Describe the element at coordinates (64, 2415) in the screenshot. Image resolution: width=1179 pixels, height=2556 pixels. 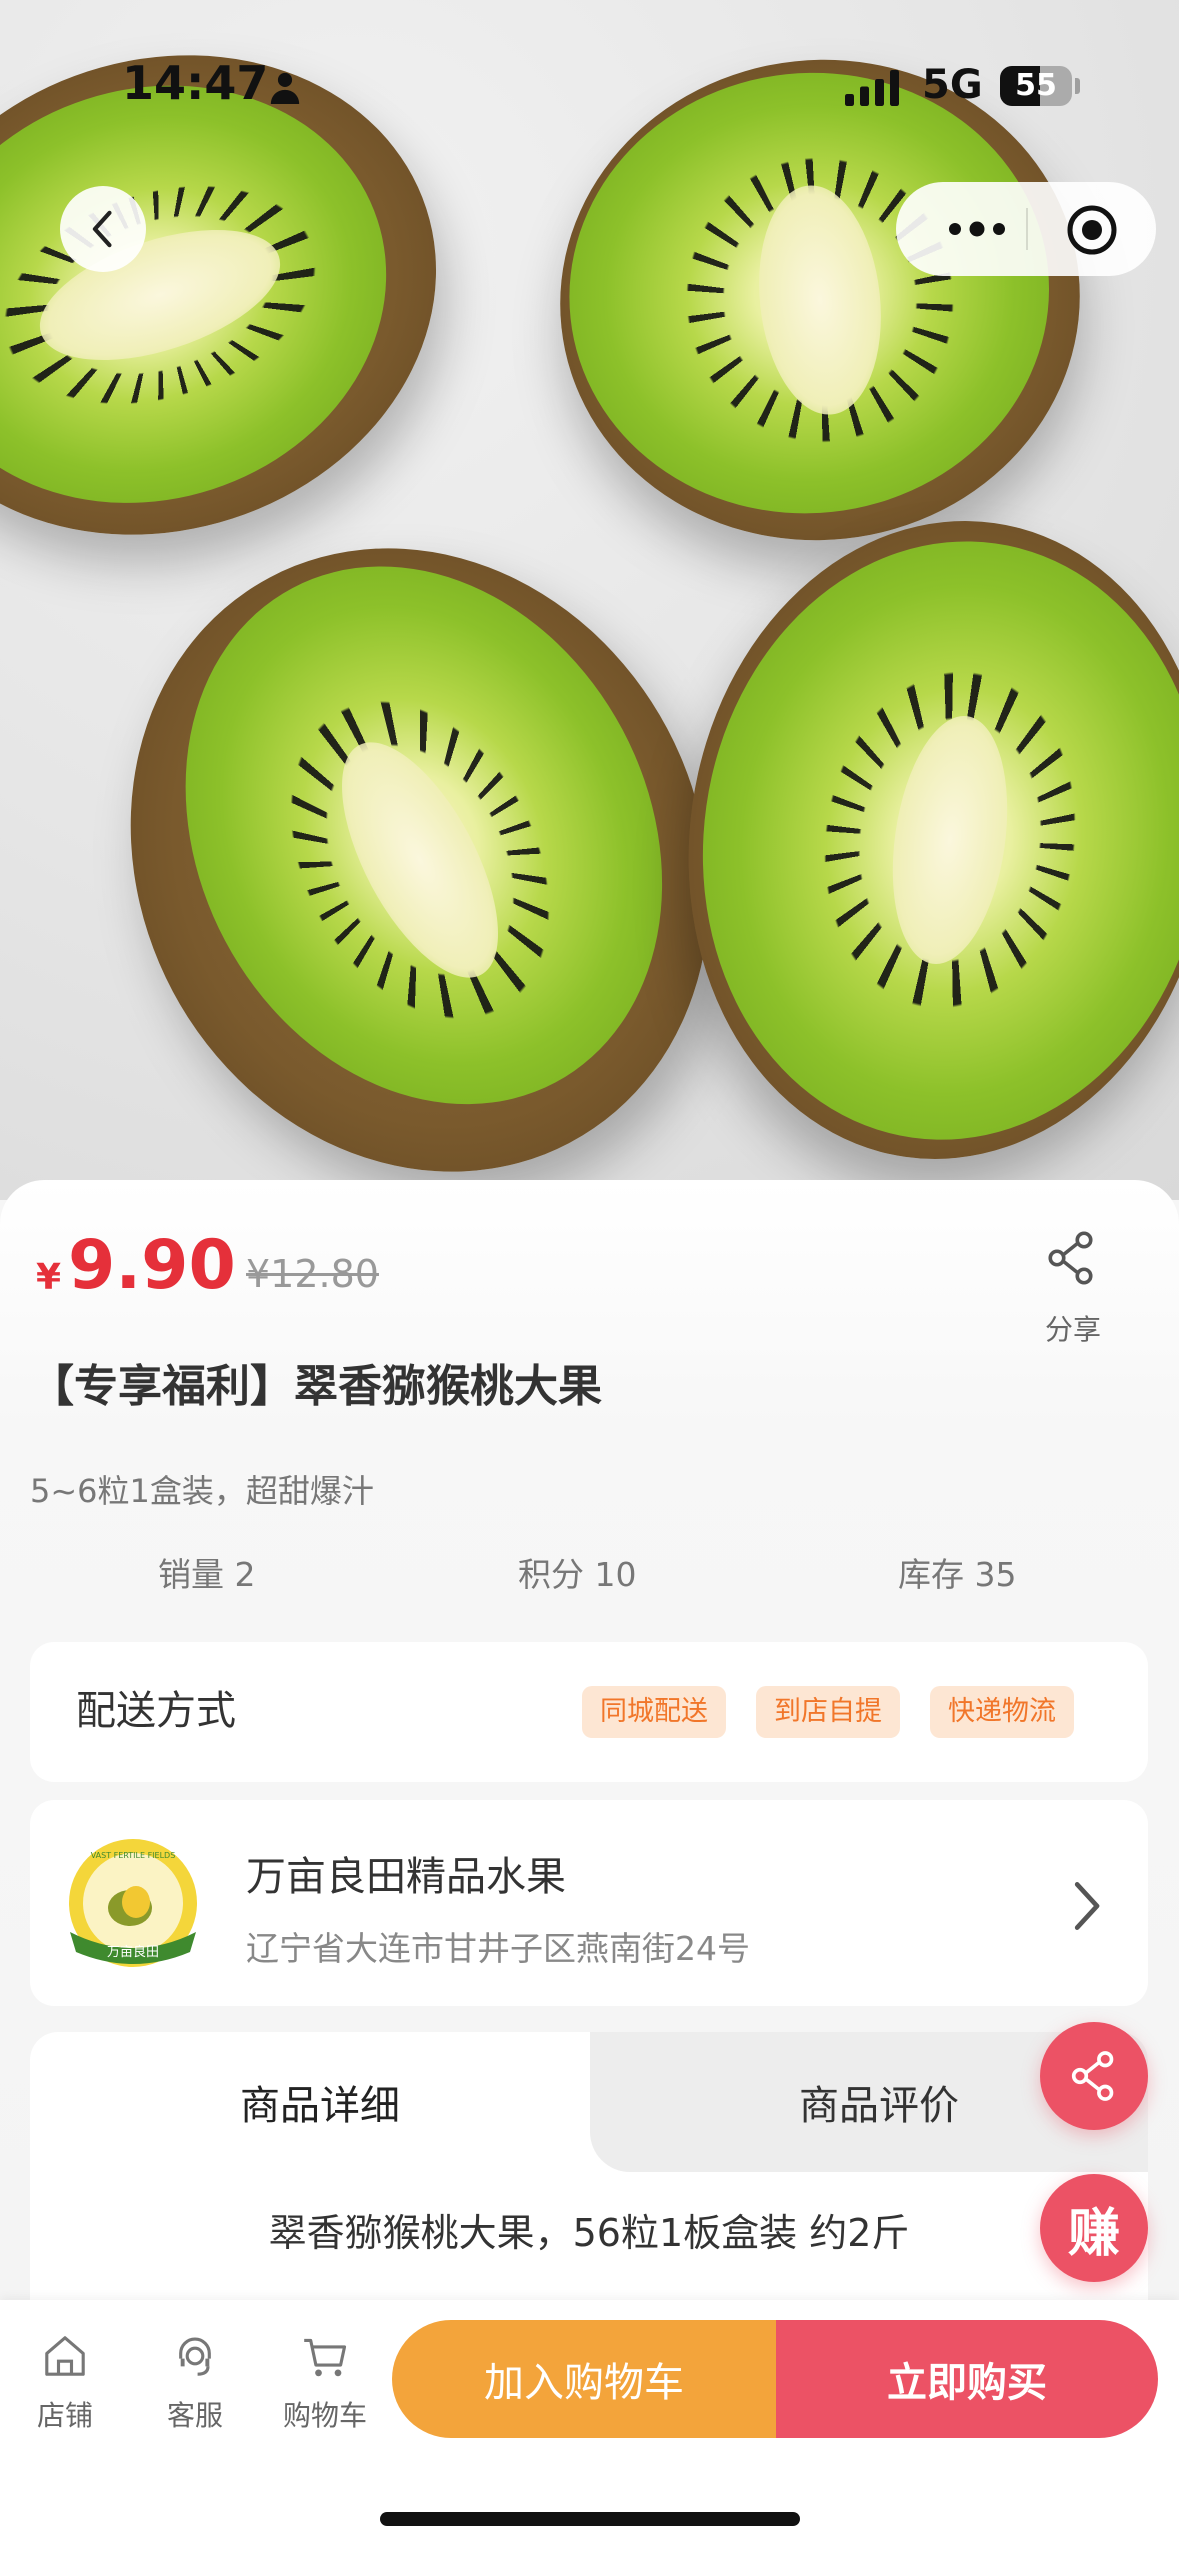
I see `nav-store-label: 店铺` at that location.